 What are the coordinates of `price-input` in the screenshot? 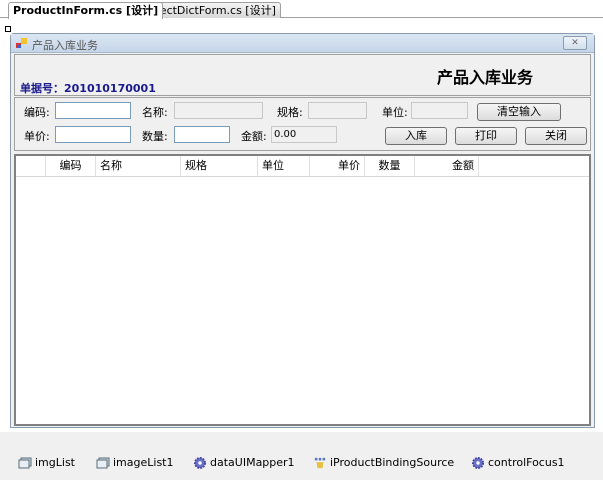 It's located at (93, 134).